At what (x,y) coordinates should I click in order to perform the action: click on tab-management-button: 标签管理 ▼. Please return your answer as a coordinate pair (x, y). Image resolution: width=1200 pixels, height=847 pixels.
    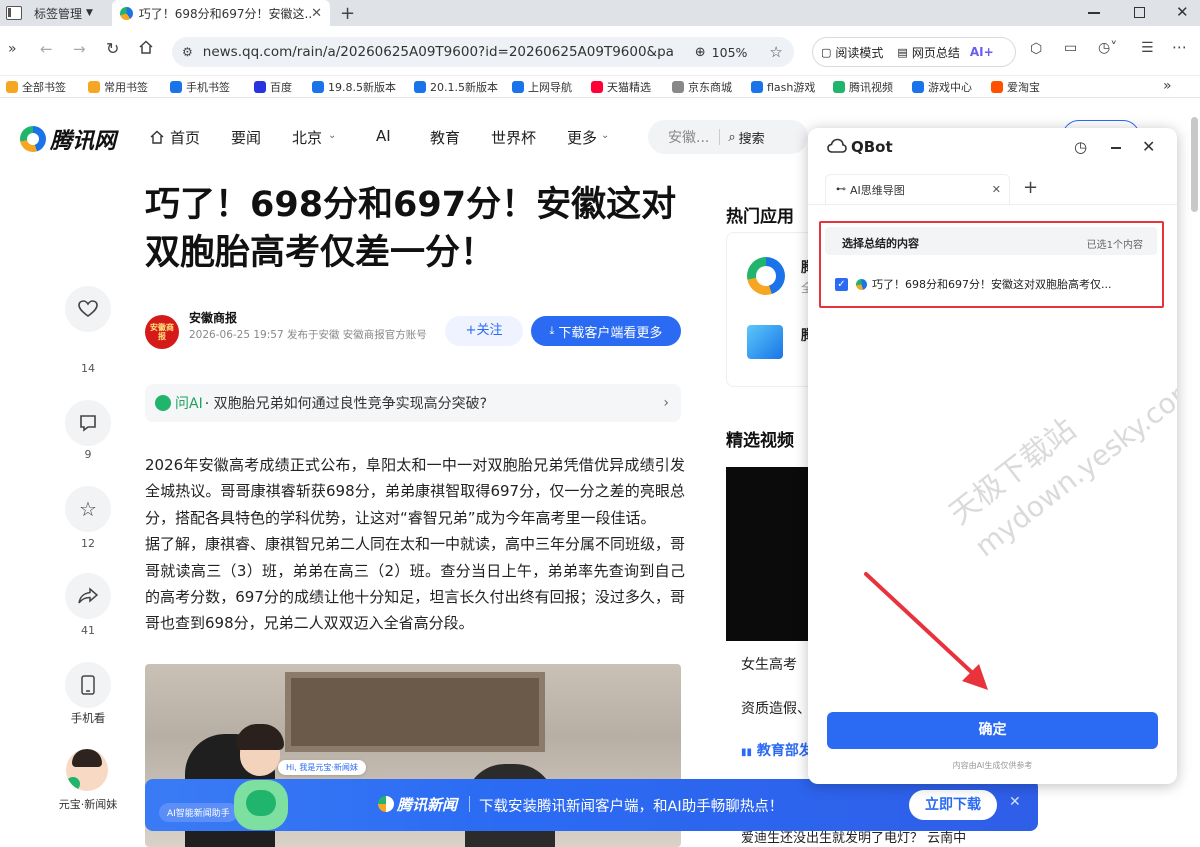
    Looking at the image, I should click on (71, 13).